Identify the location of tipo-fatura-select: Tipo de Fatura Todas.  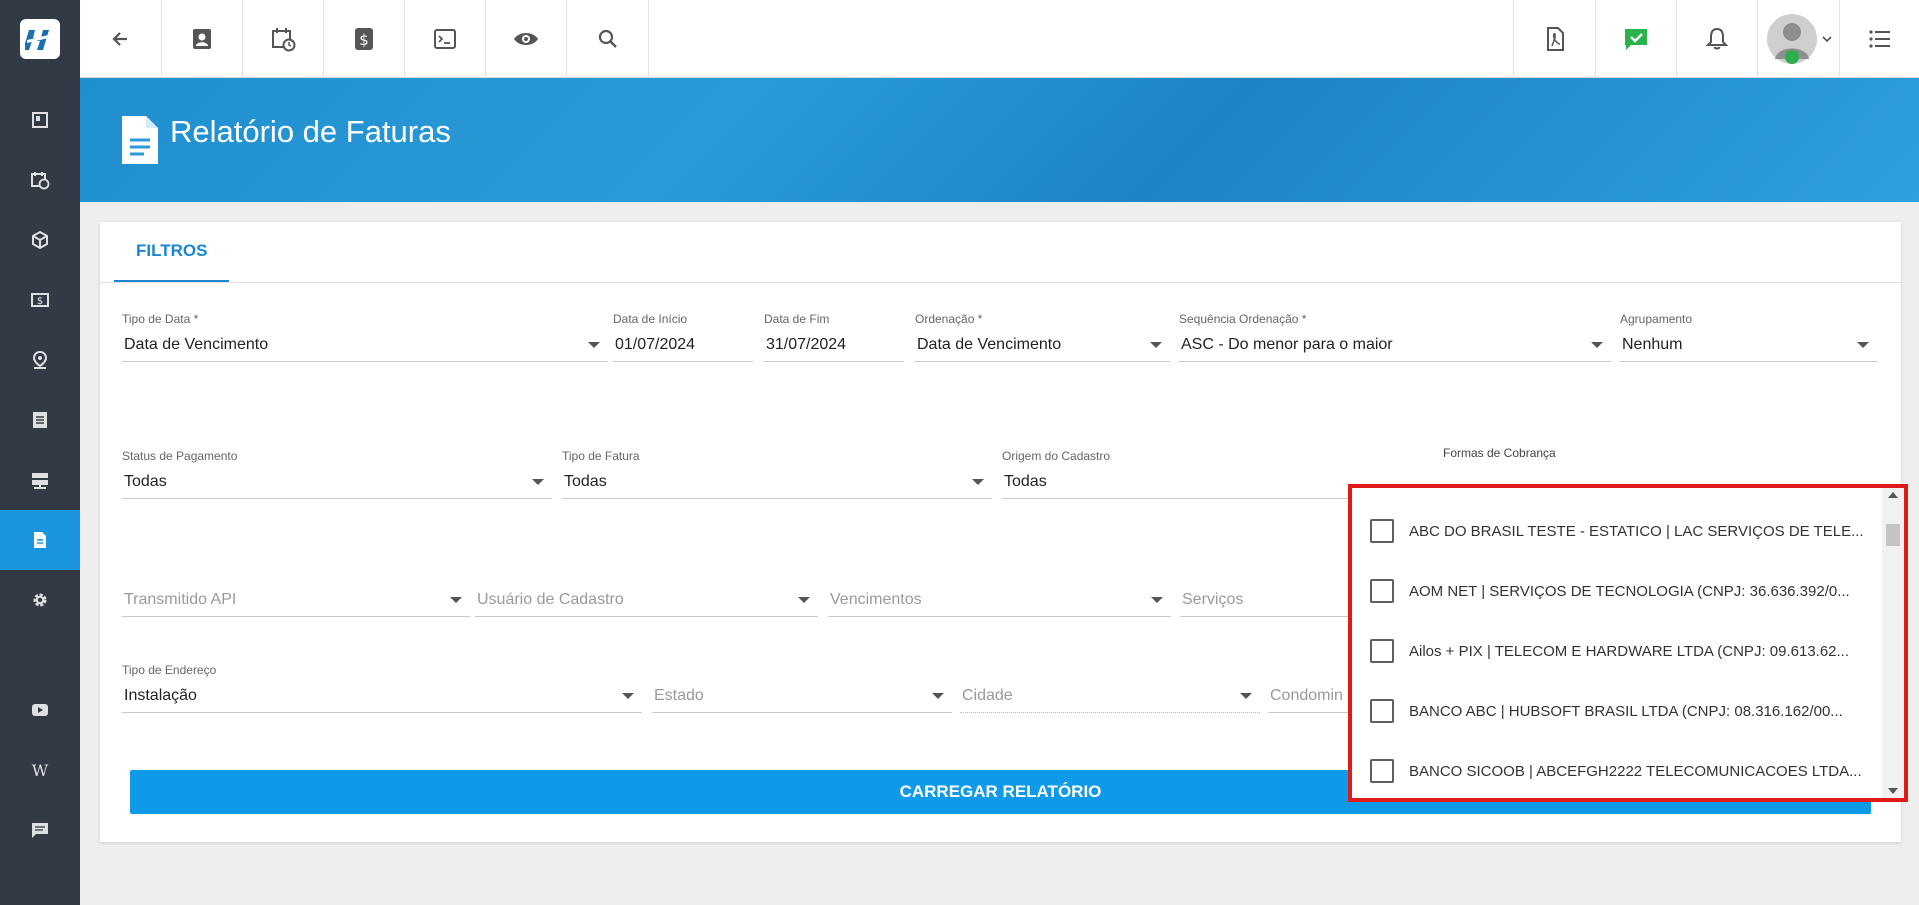
(777, 475).